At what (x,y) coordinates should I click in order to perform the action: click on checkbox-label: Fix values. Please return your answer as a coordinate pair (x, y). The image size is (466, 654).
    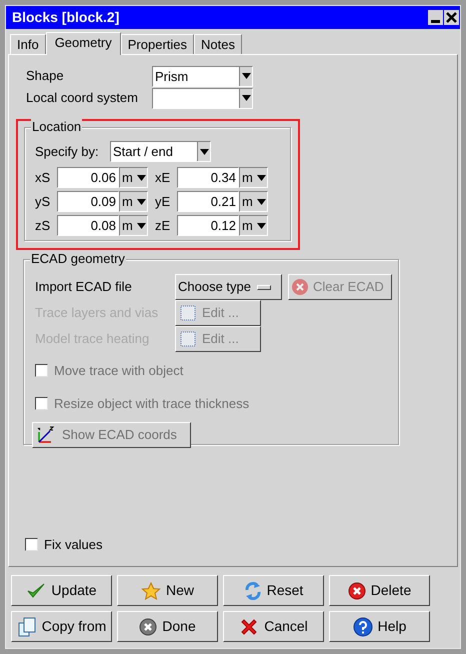
    Looking at the image, I should click on (73, 545).